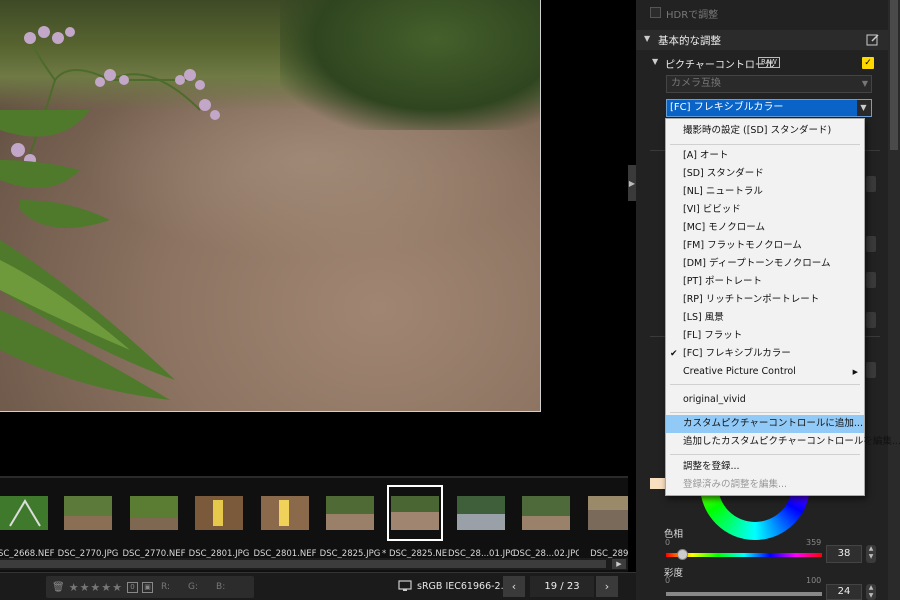  I want to click on checkmark-icon: ✔, so click(674, 354).